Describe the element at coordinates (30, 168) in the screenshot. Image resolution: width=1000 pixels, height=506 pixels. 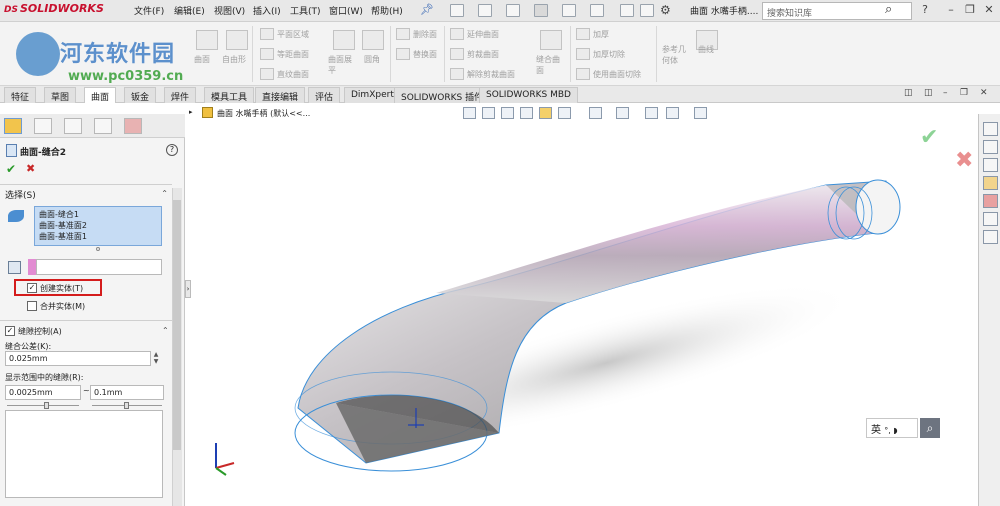
I see `cancel-button: ✖` at that location.